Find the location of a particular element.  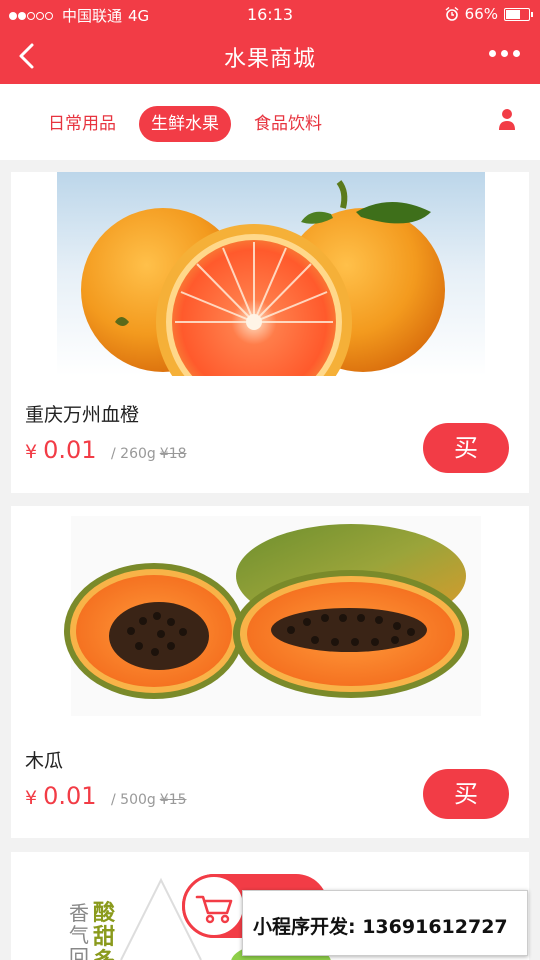

battery-percent: 66% is located at coordinates (481, 14).